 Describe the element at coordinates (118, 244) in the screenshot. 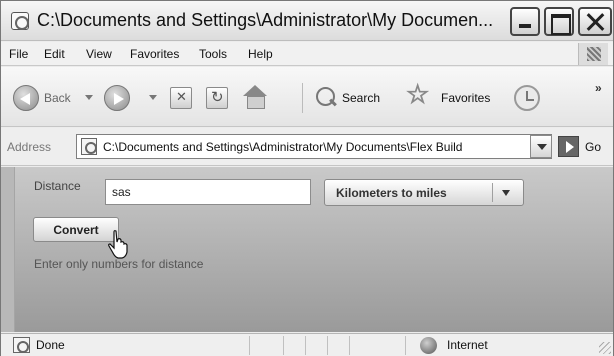

I see `mouse-pointer-icon` at that location.